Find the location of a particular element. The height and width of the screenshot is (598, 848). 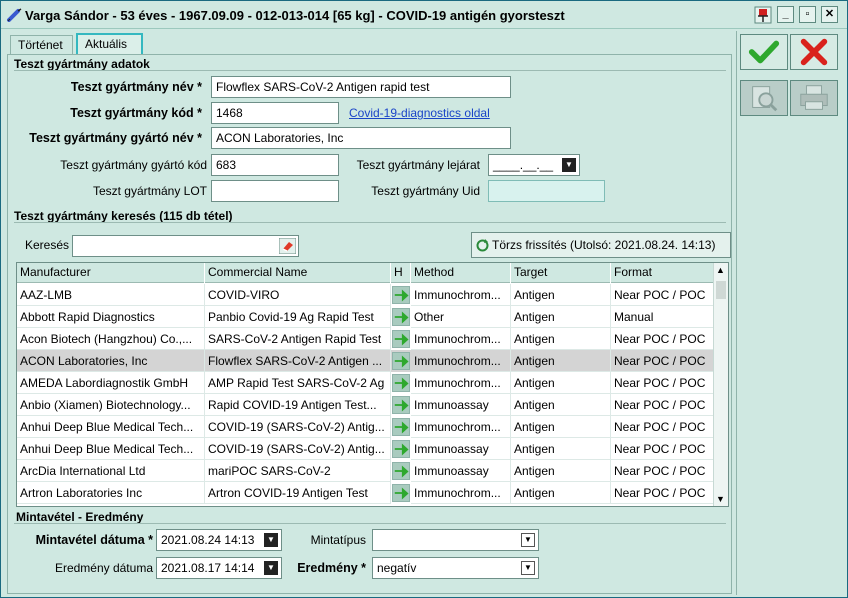

result-date-label: Eredmény dátuma is located at coordinates (103, 568).